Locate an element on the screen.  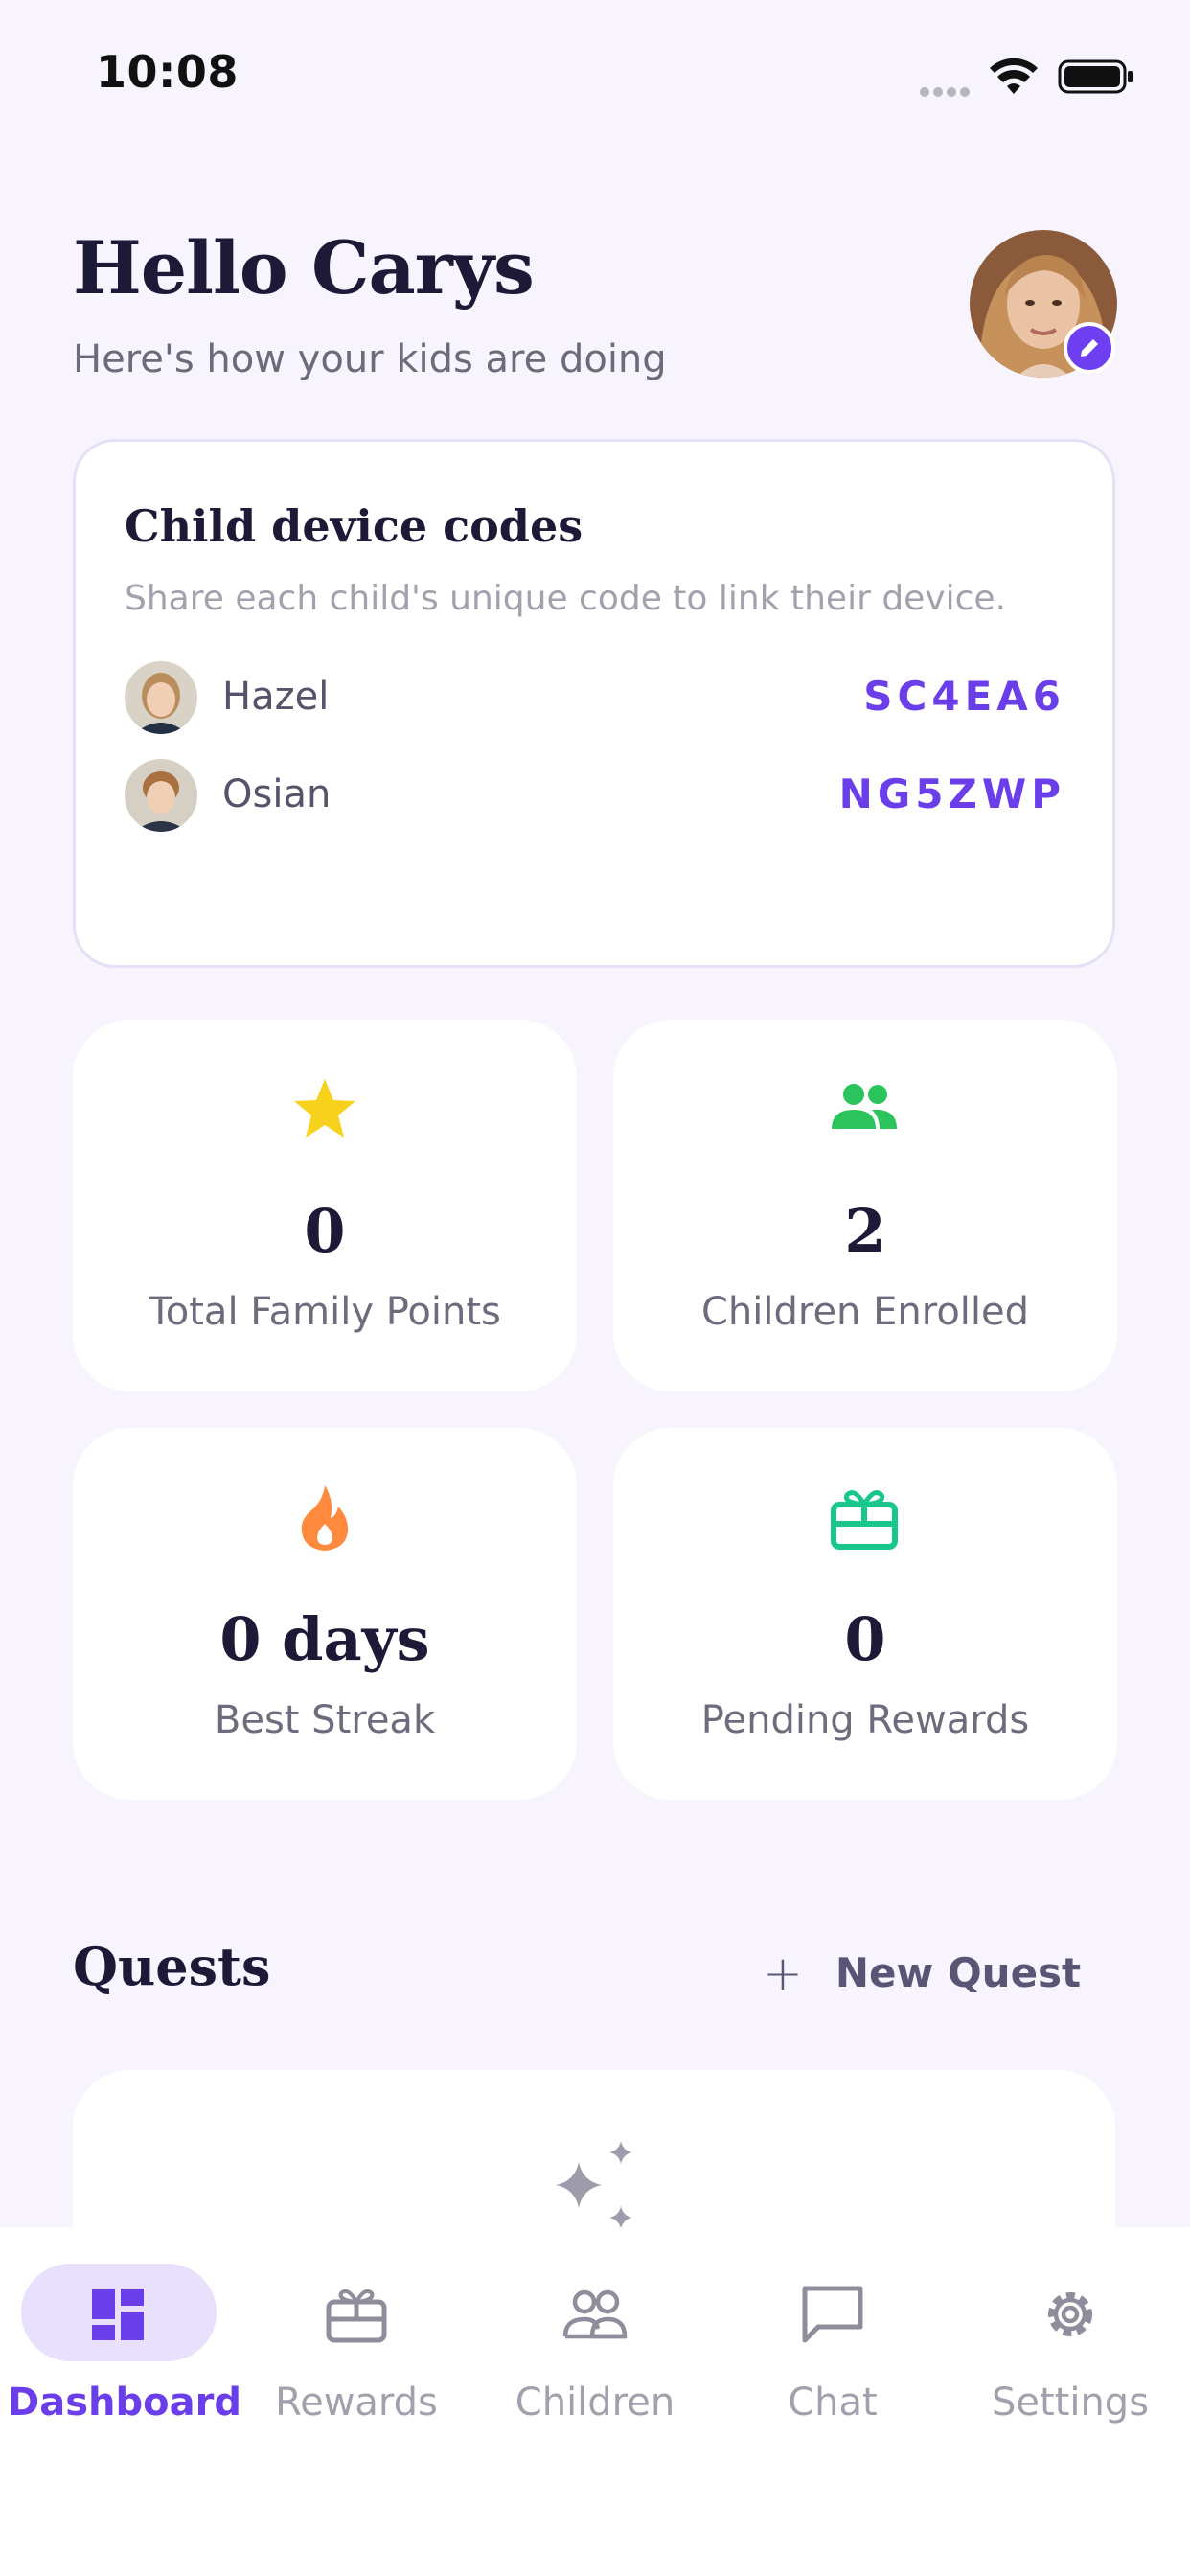
tab-rewards: Rewards is located at coordinates (357, 2344).